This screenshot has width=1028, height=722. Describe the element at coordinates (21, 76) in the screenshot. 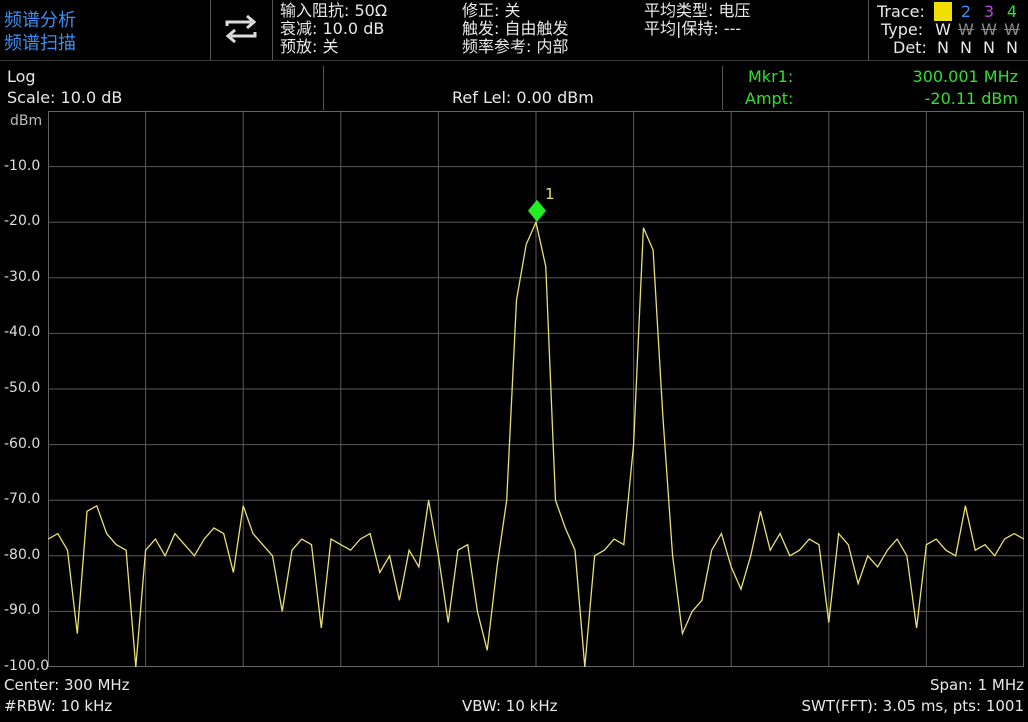

I see `scale-mode: Log` at that location.